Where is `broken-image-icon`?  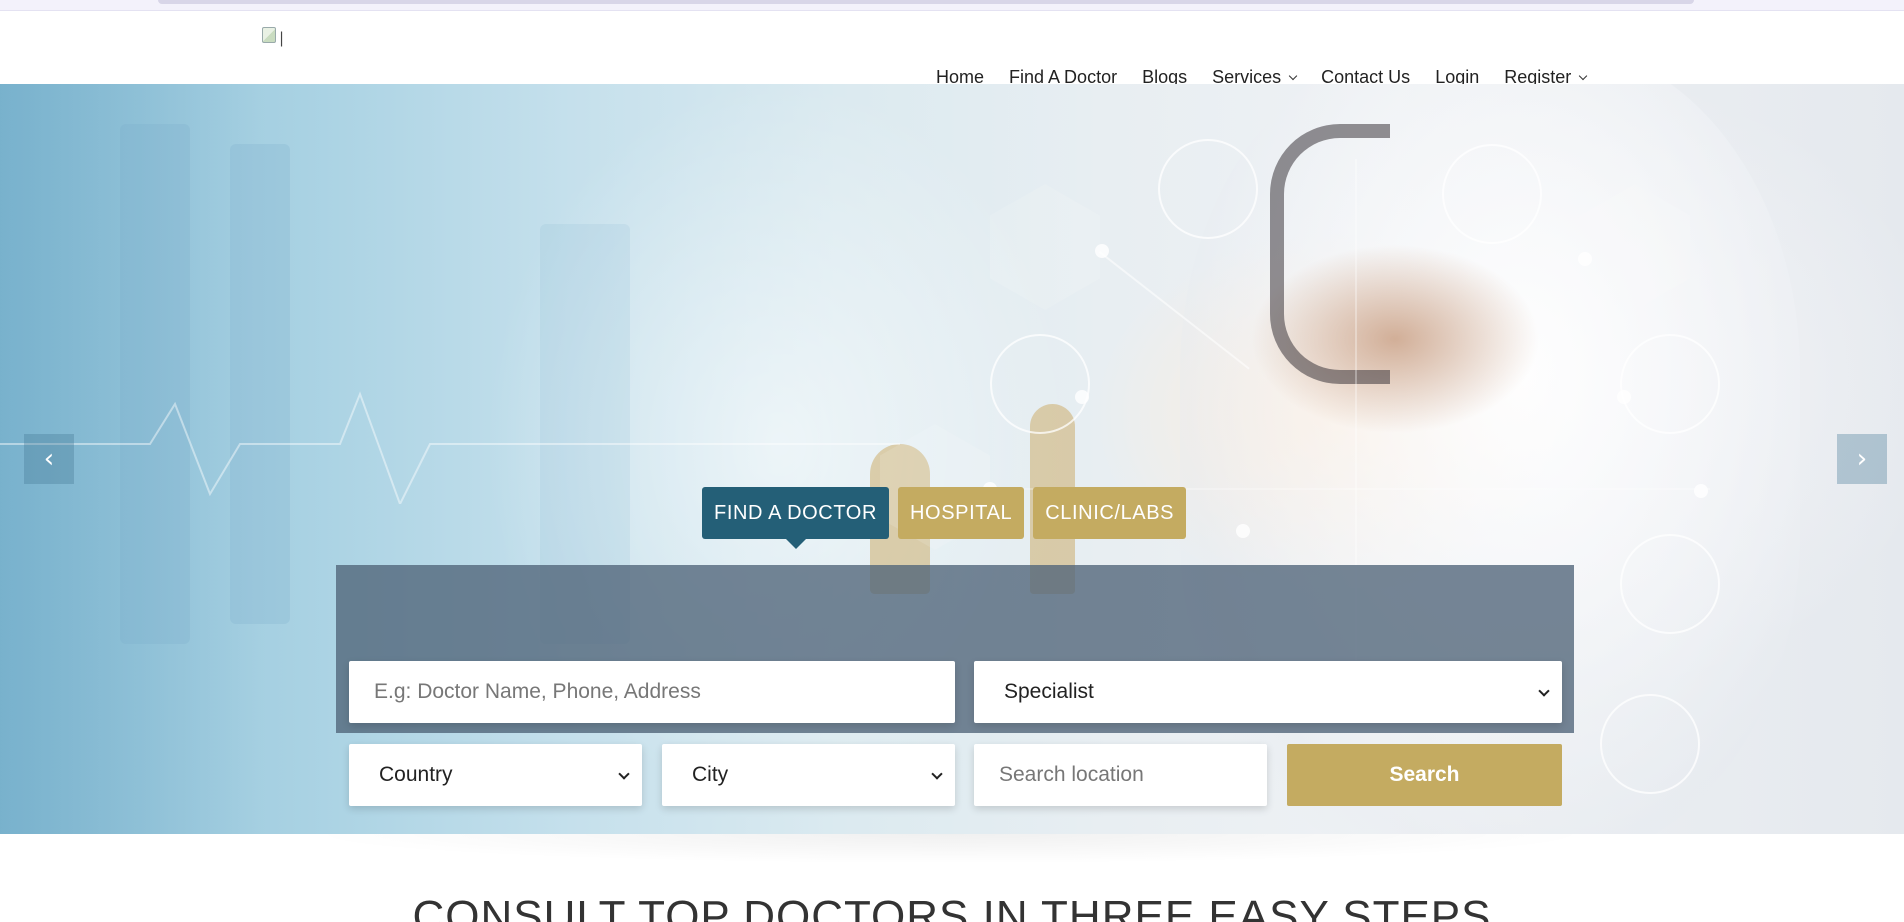 broken-image-icon is located at coordinates (269, 35).